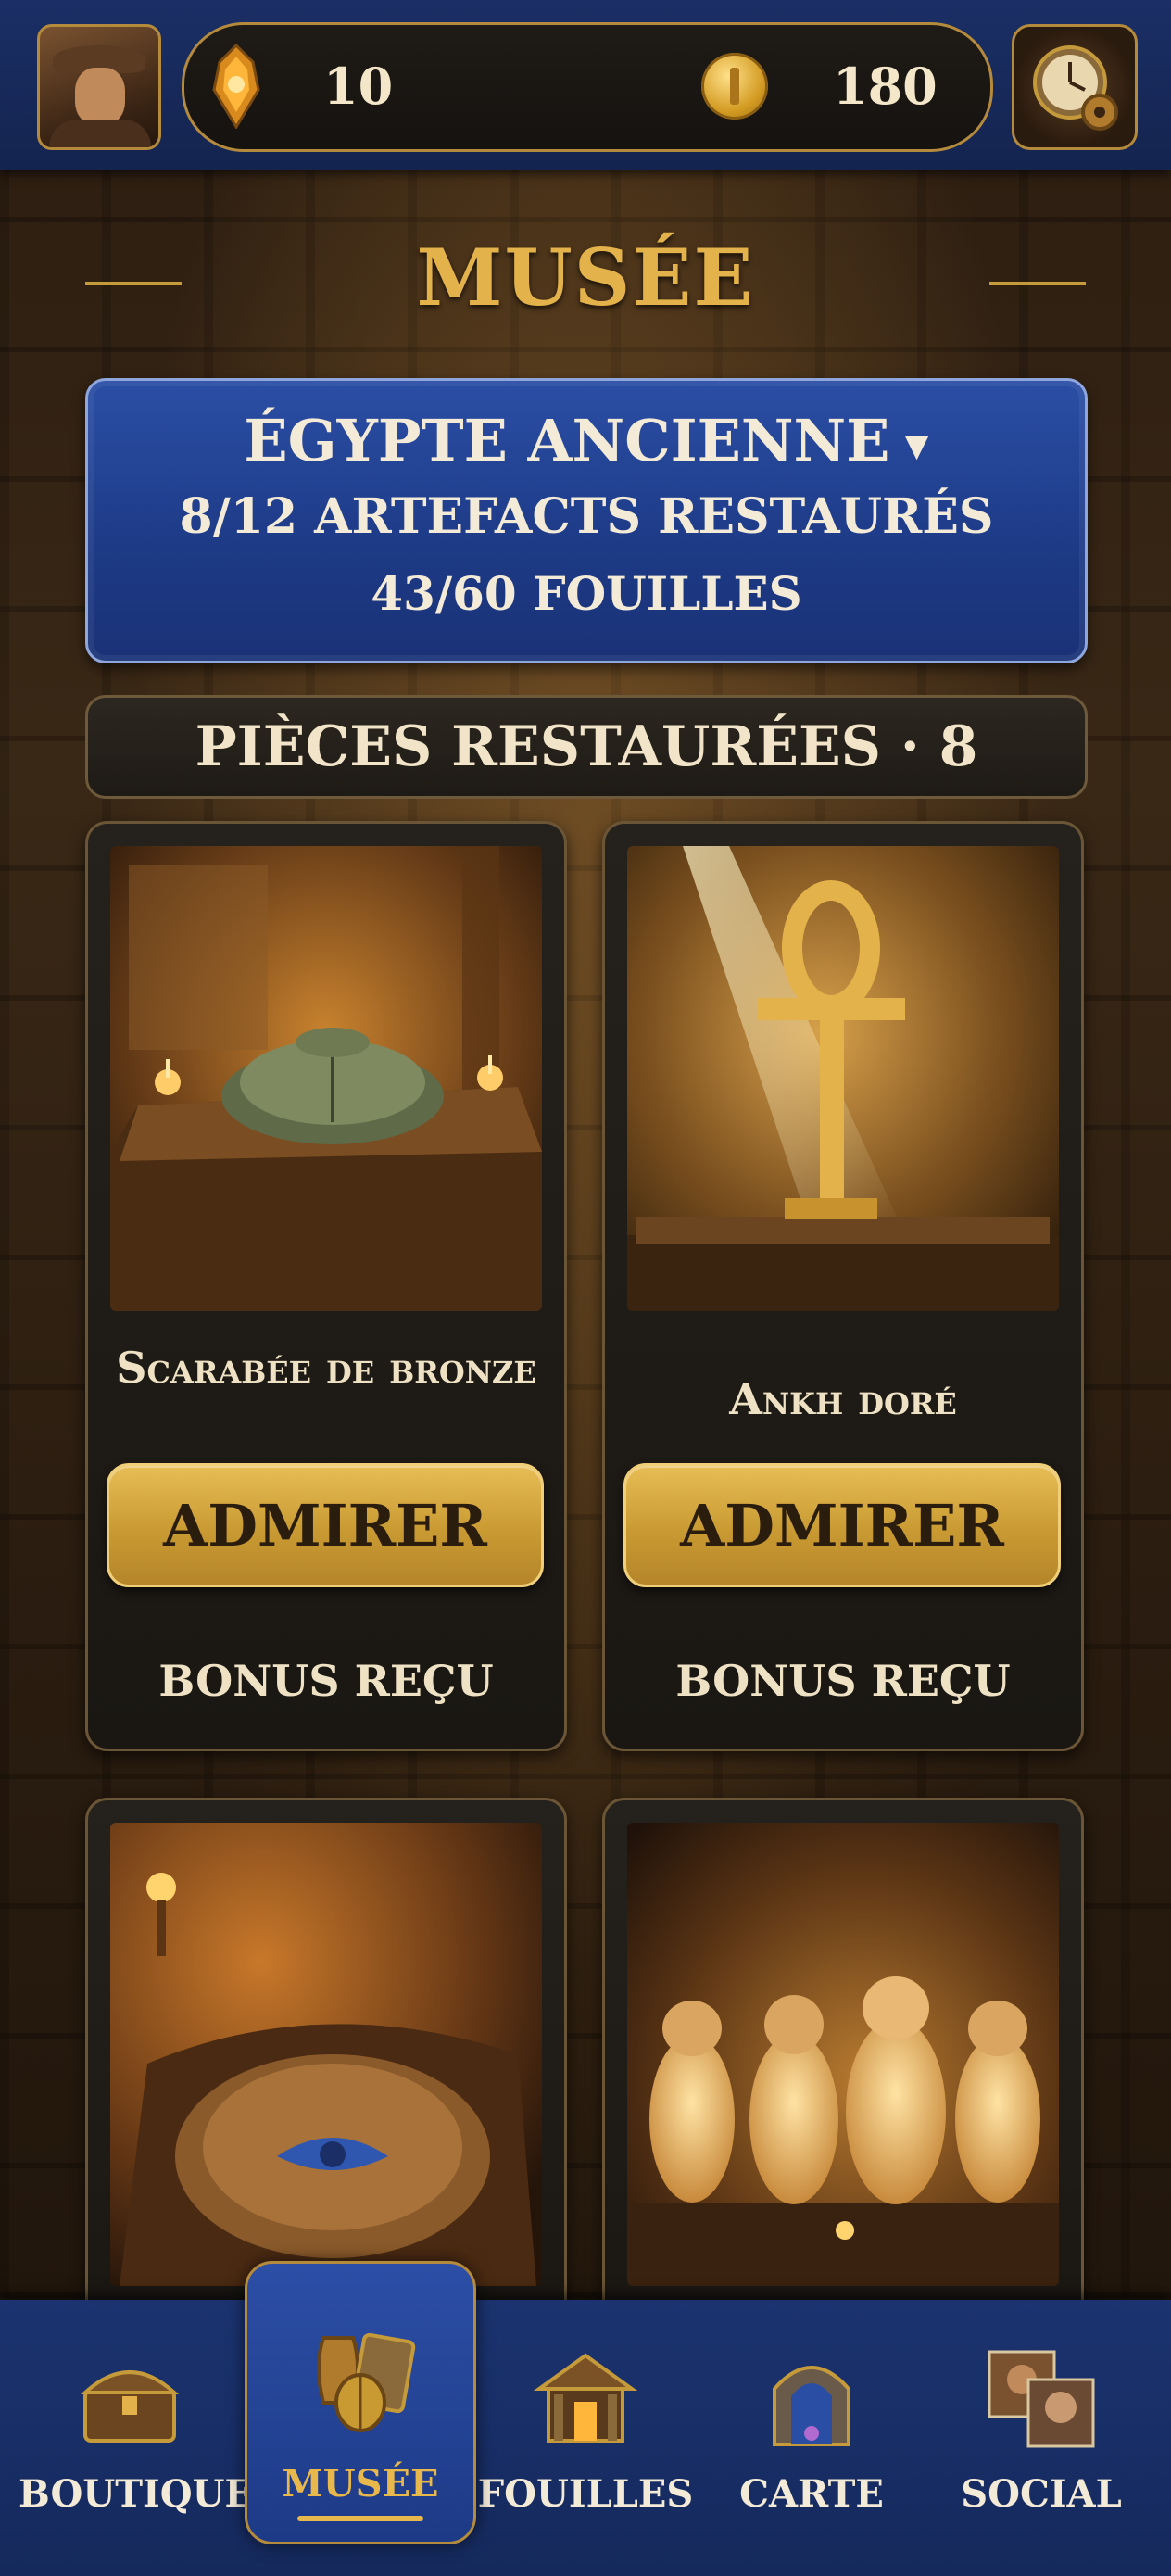 This screenshot has height=2576, width=1171. Describe the element at coordinates (326, 2054) in the screenshot. I see `sarcophagus-artwork` at that location.